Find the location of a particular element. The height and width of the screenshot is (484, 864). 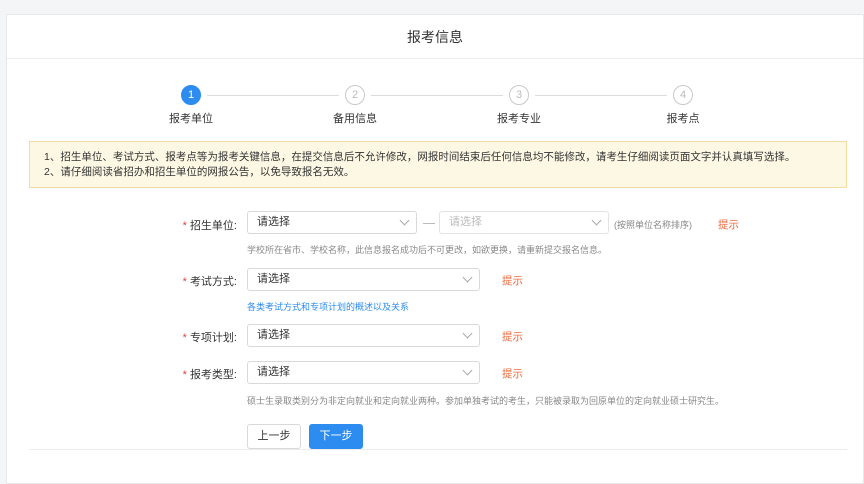

exam-method-label: * 考试方式: is located at coordinates (192, 281).